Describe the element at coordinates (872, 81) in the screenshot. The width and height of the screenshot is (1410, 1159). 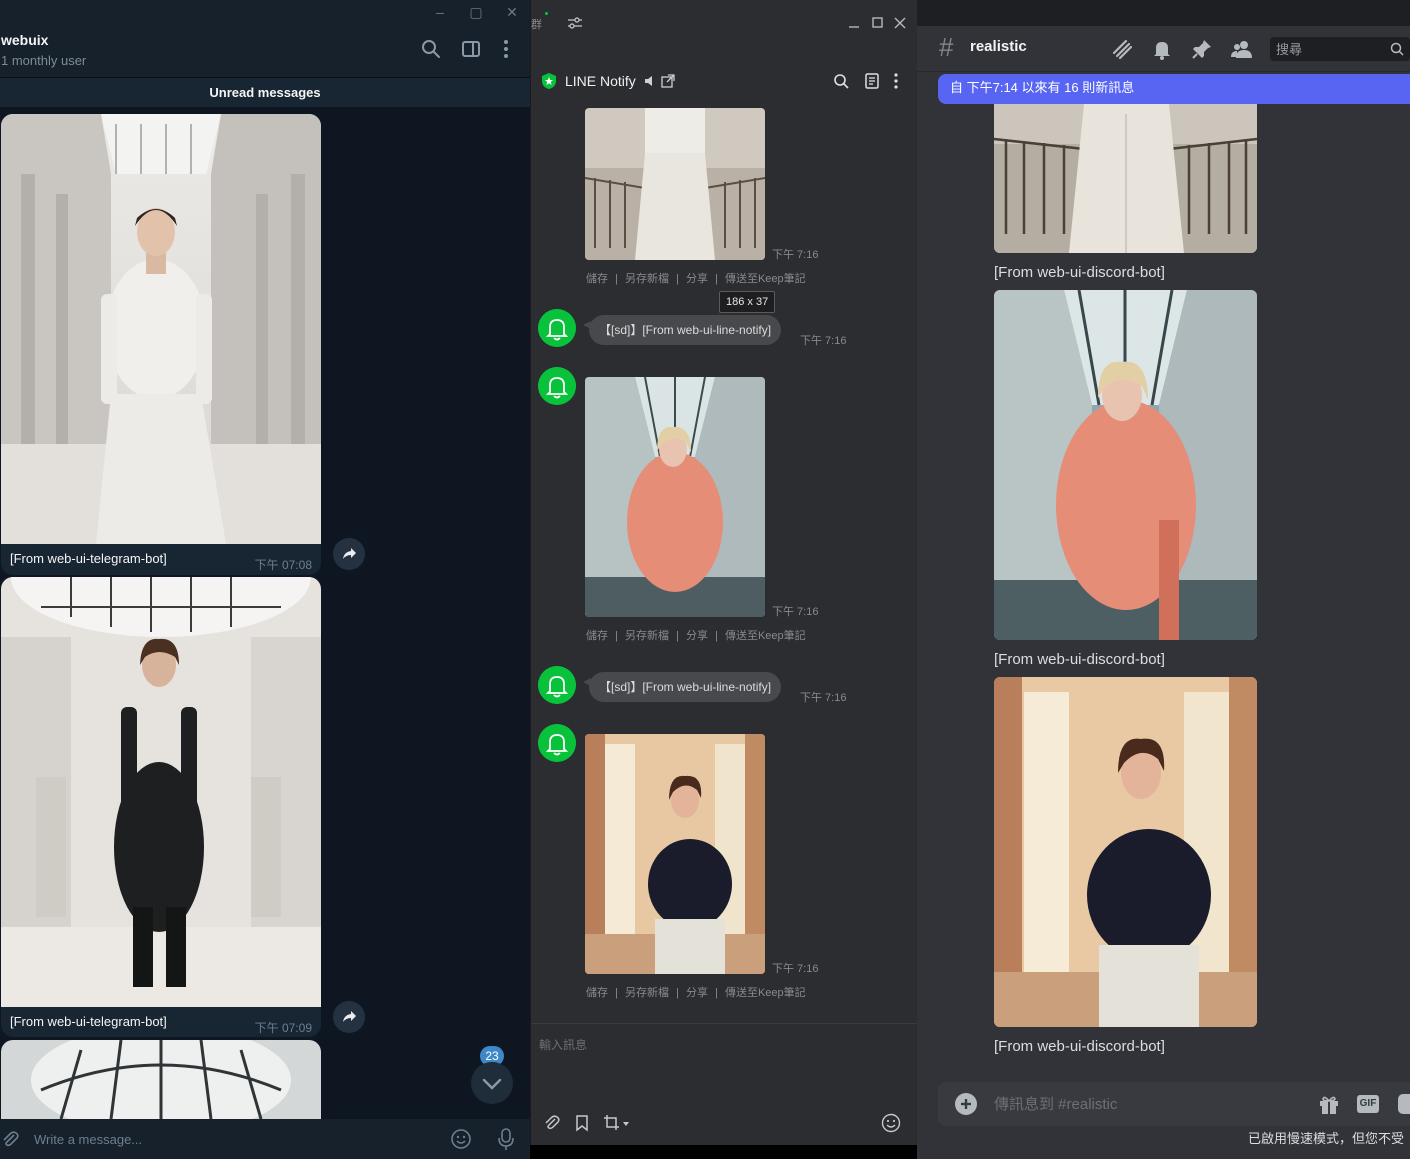
I see `notes-icon` at that location.